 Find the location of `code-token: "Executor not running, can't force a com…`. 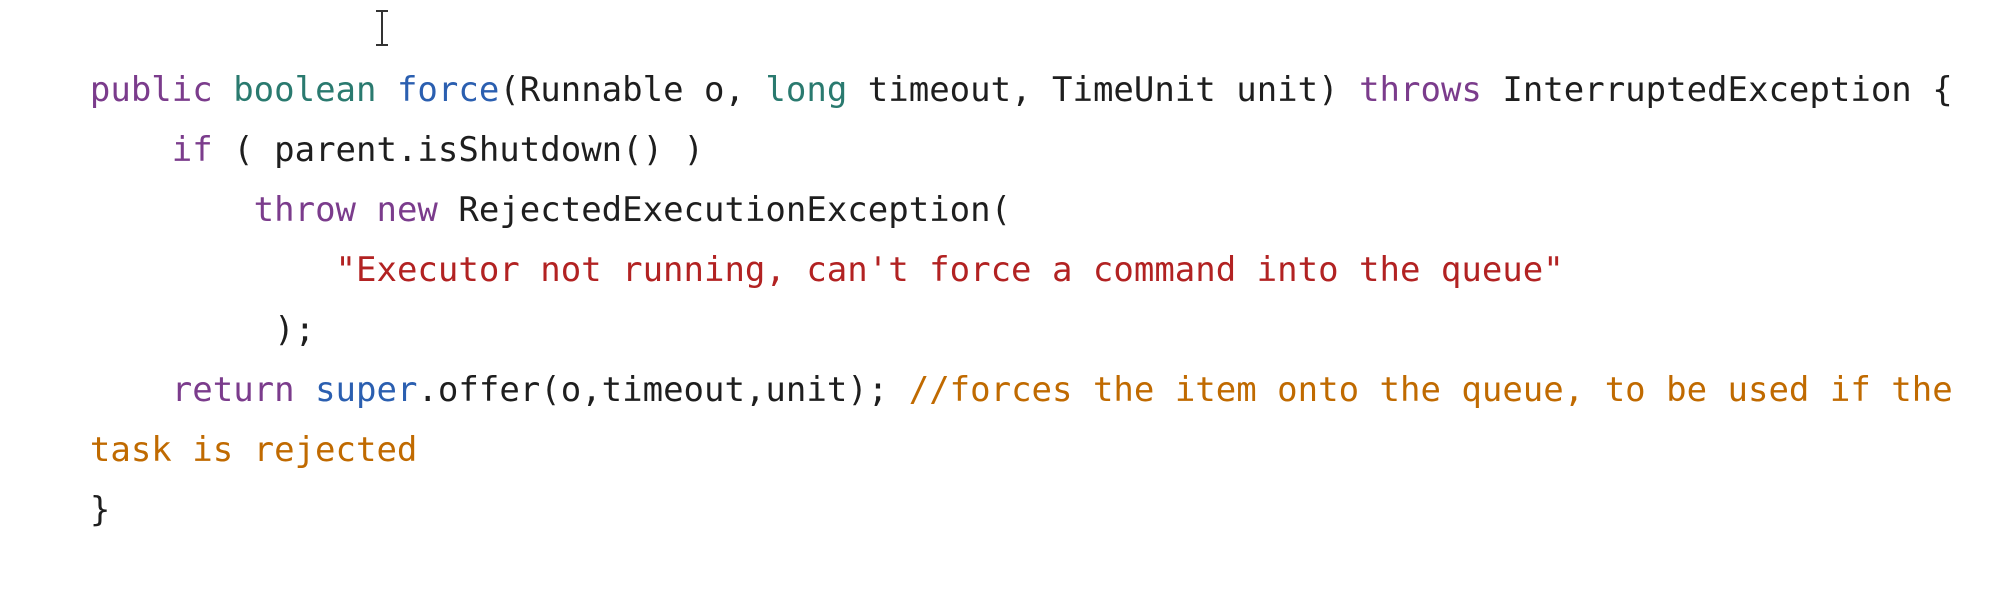

code-token: "Executor not running, can't force a com… is located at coordinates (949, 270).